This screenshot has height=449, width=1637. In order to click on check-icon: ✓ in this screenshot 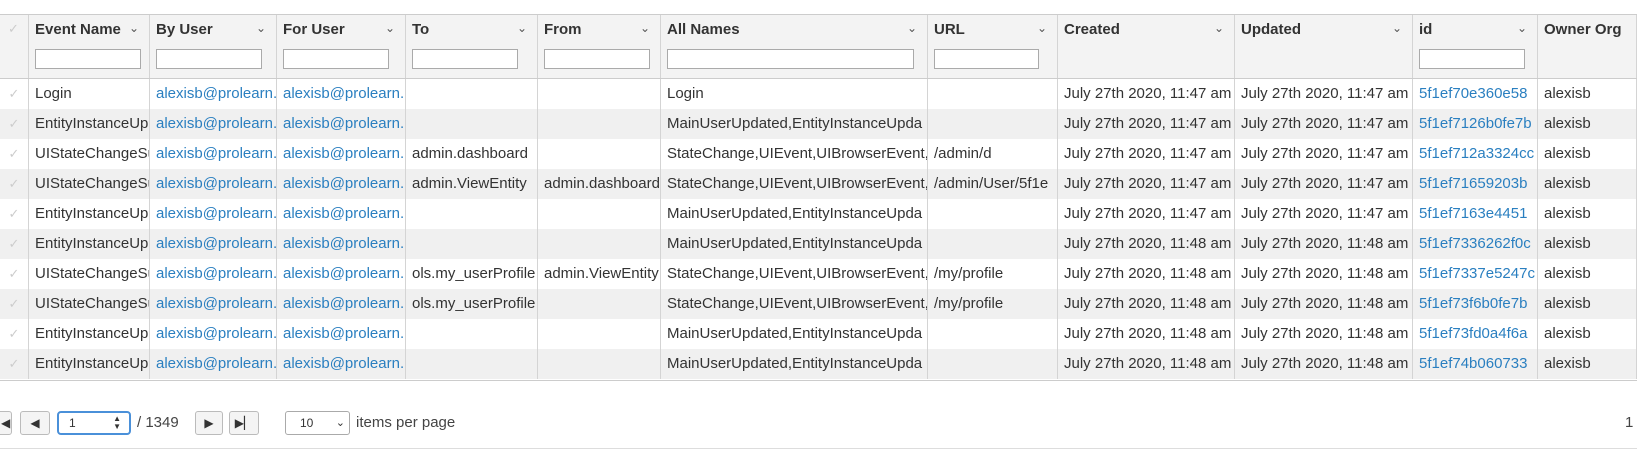, I will do `click(13, 28)`.